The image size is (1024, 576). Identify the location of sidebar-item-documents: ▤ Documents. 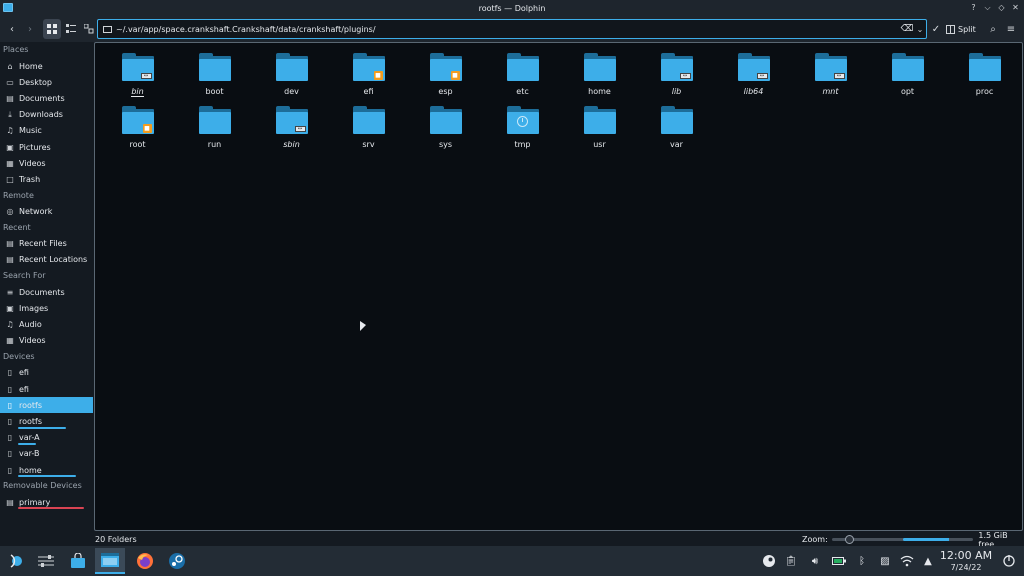
(46, 98).